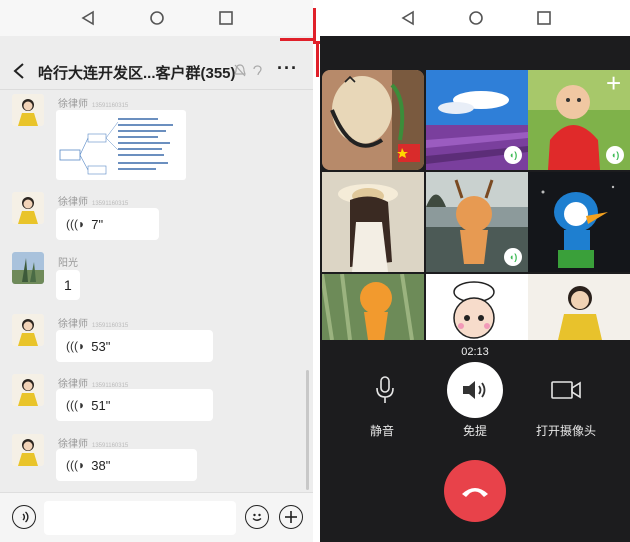 The height and width of the screenshot is (542, 630). Describe the element at coordinates (475, 352) in the screenshot. I see `call-timer: 02:13` at that location.